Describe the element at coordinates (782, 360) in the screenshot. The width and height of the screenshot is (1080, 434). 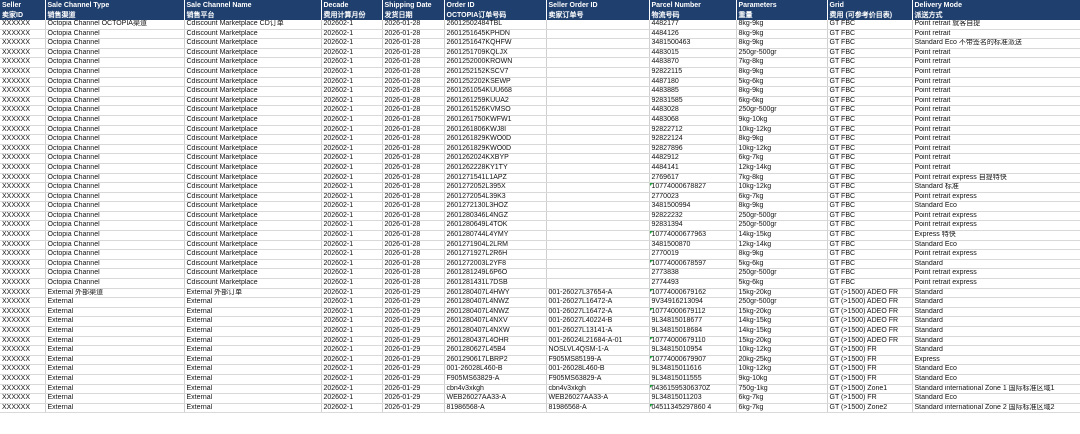
I see `cell-parameters: 20kg-25kg` at that location.